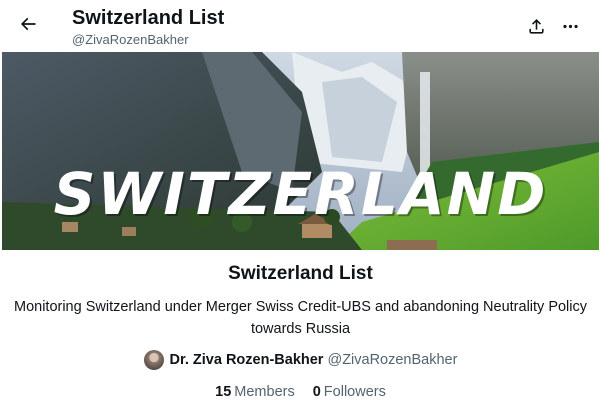  I want to click on share-button, so click(536, 26).